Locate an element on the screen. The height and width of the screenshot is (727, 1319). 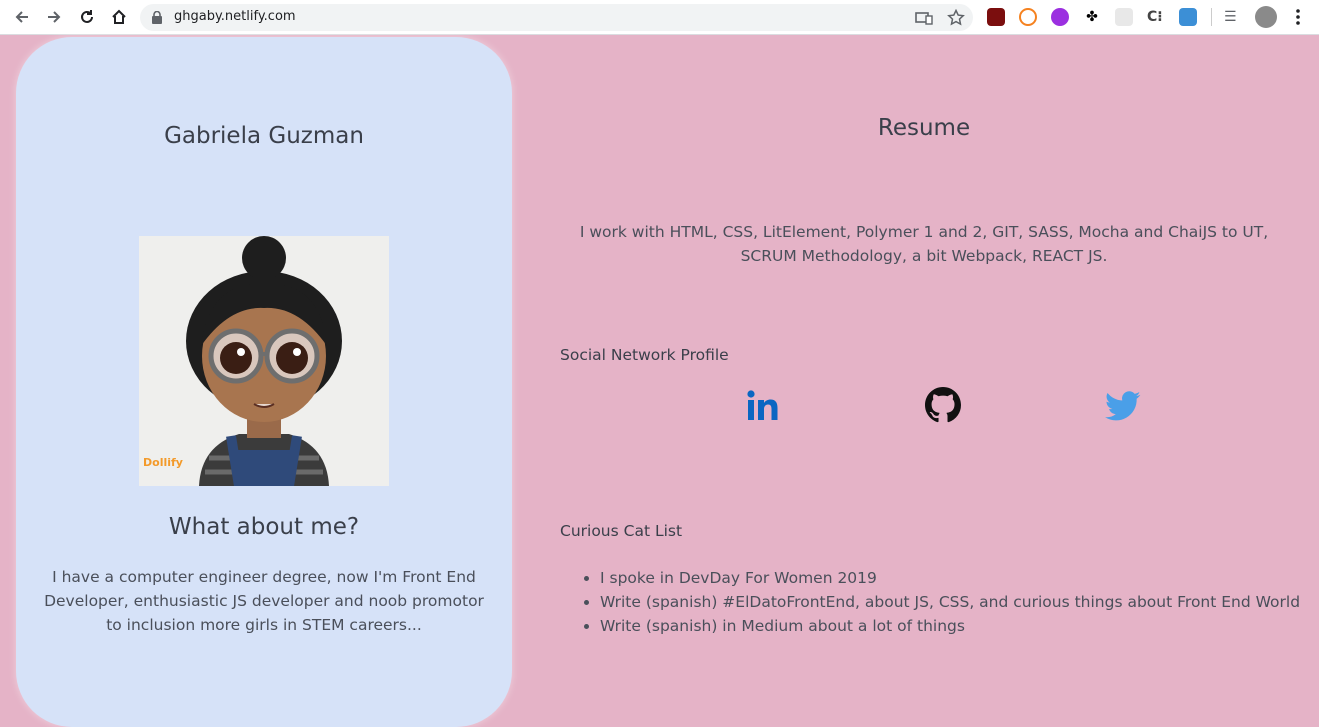
twitter-link is located at coordinates (1123, 406).